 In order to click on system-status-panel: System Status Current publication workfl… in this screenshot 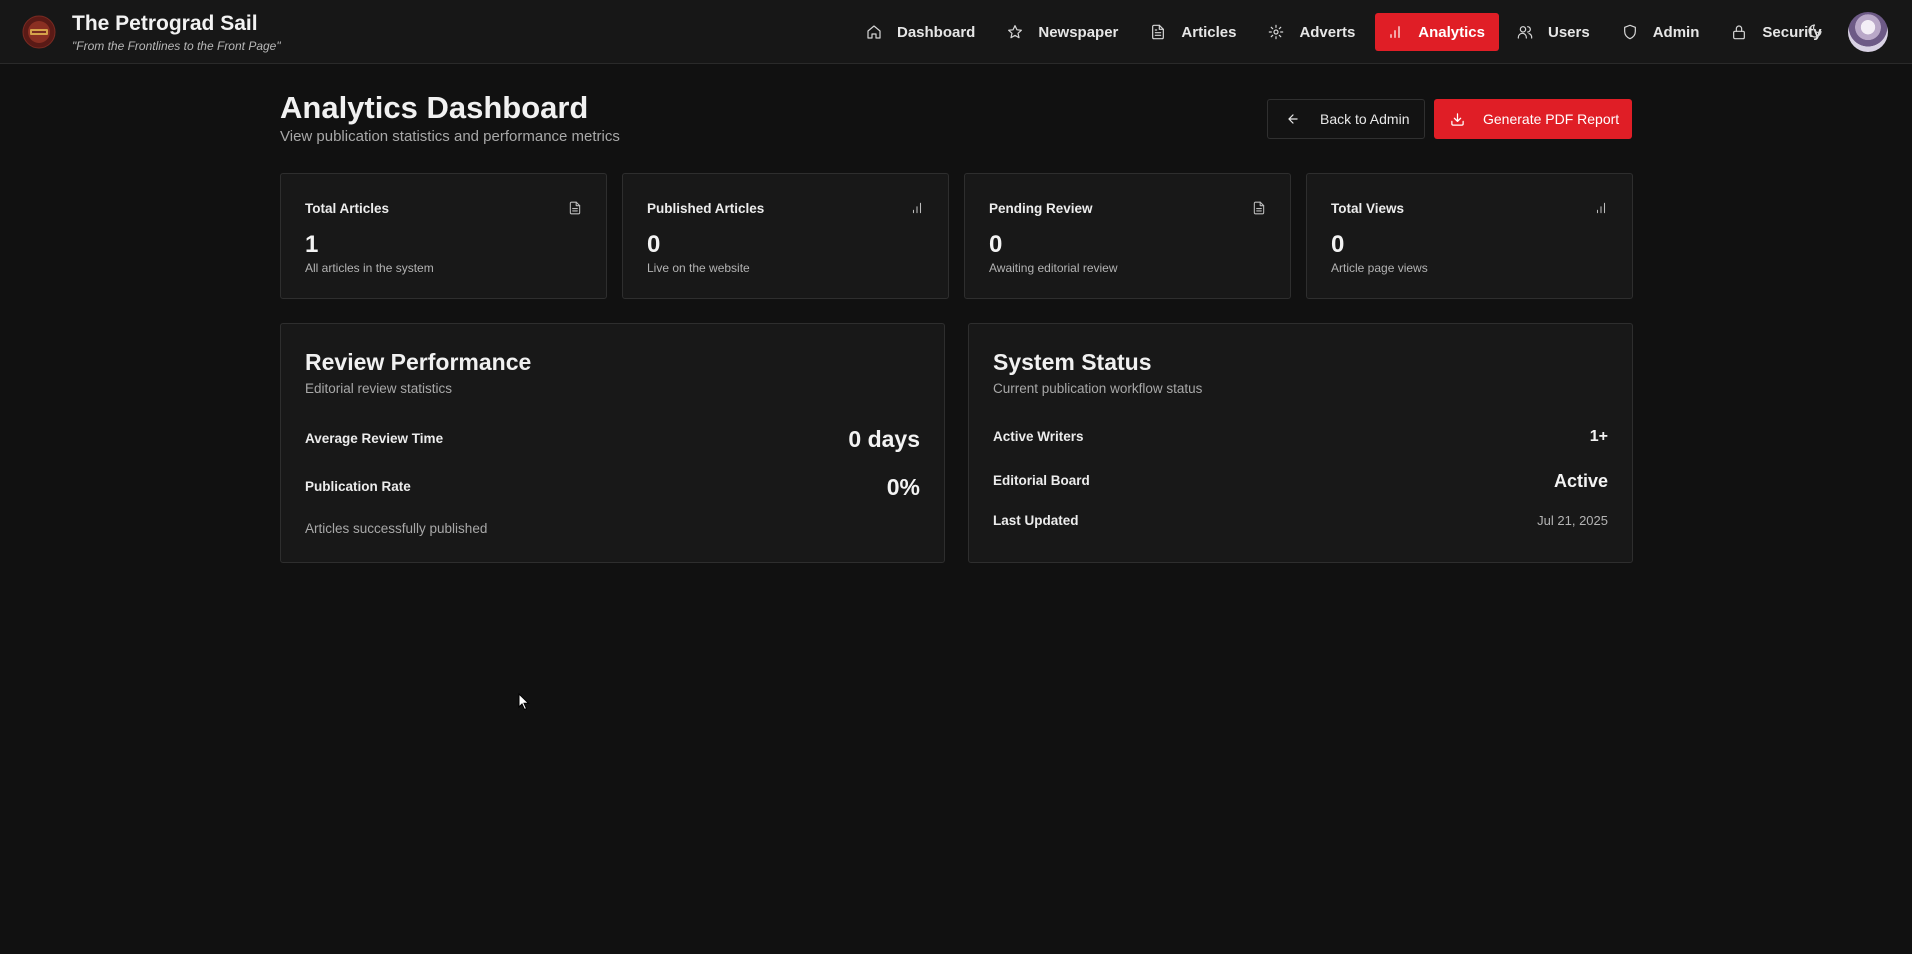, I will do `click(1300, 443)`.